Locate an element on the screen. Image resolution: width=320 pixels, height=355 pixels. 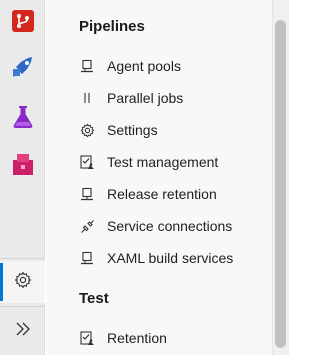
artifacts-icon is located at coordinates (23, 166).